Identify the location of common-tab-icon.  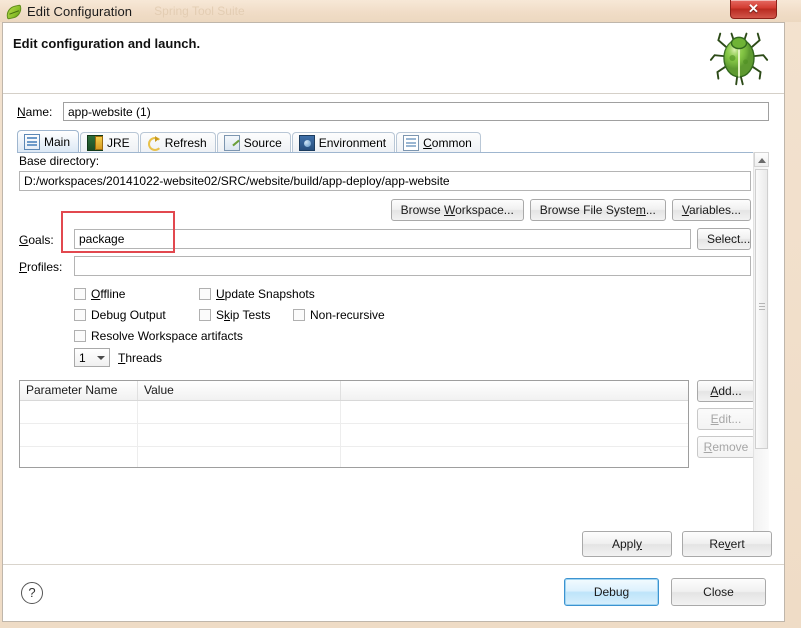
(411, 142).